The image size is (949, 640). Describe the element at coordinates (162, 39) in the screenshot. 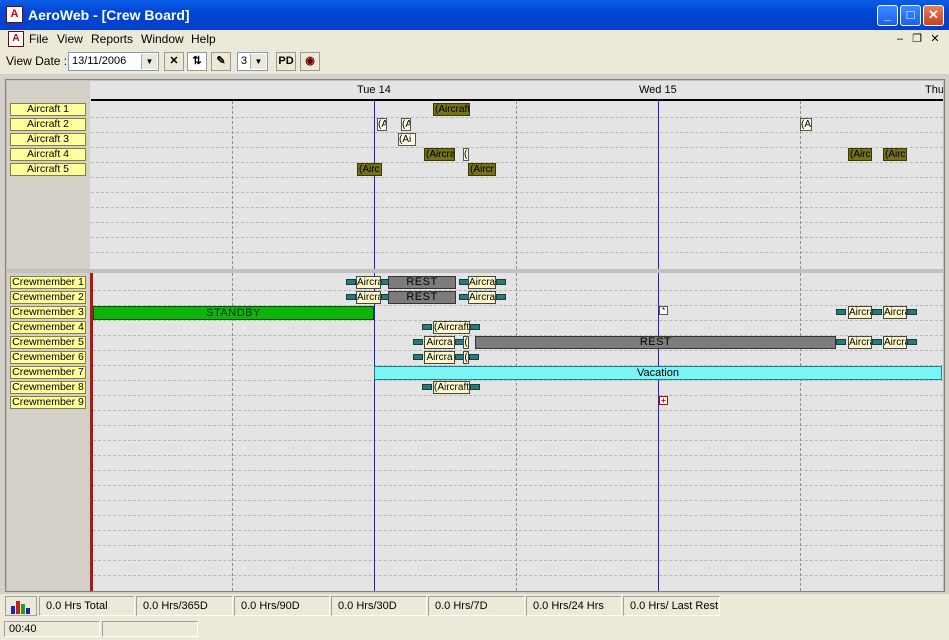

I see `menu-window: Window` at that location.